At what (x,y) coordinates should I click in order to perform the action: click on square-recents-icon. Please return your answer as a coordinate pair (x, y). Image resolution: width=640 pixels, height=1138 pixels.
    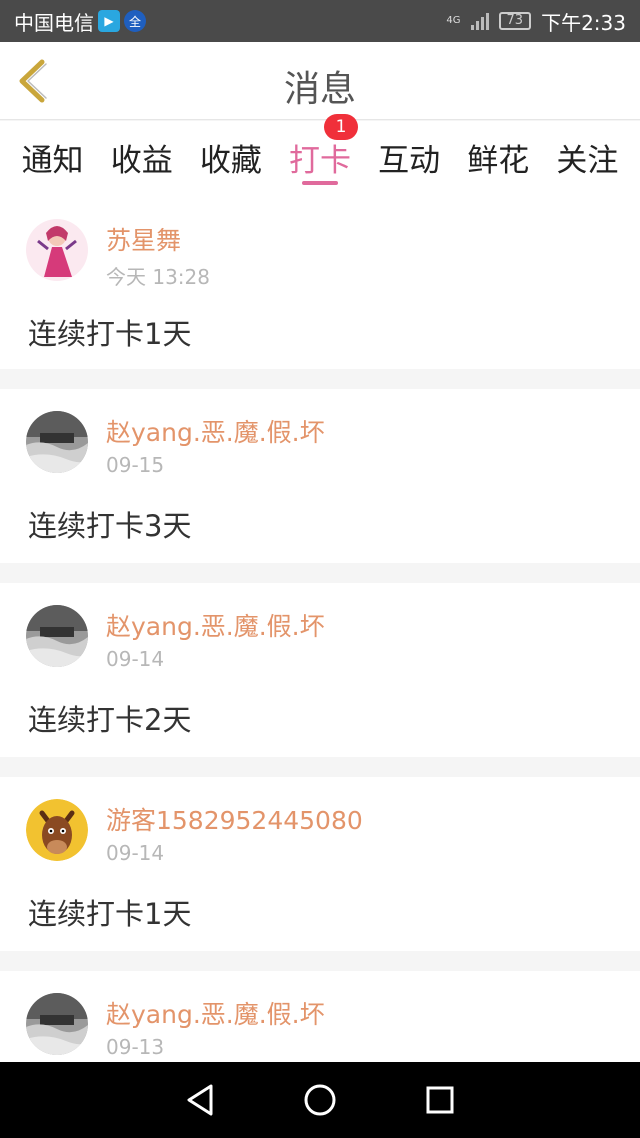
    Looking at the image, I should click on (440, 1100).